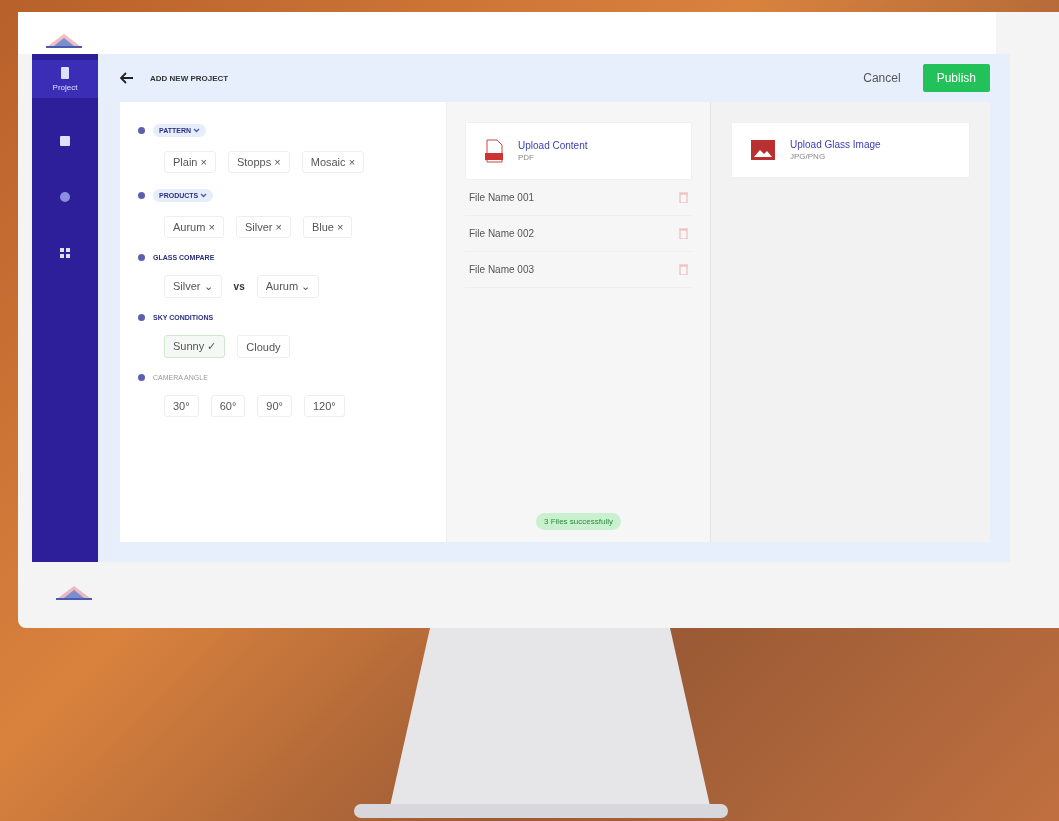  Describe the element at coordinates (502, 197) in the screenshot. I see `file-name: File Name 001` at that location.